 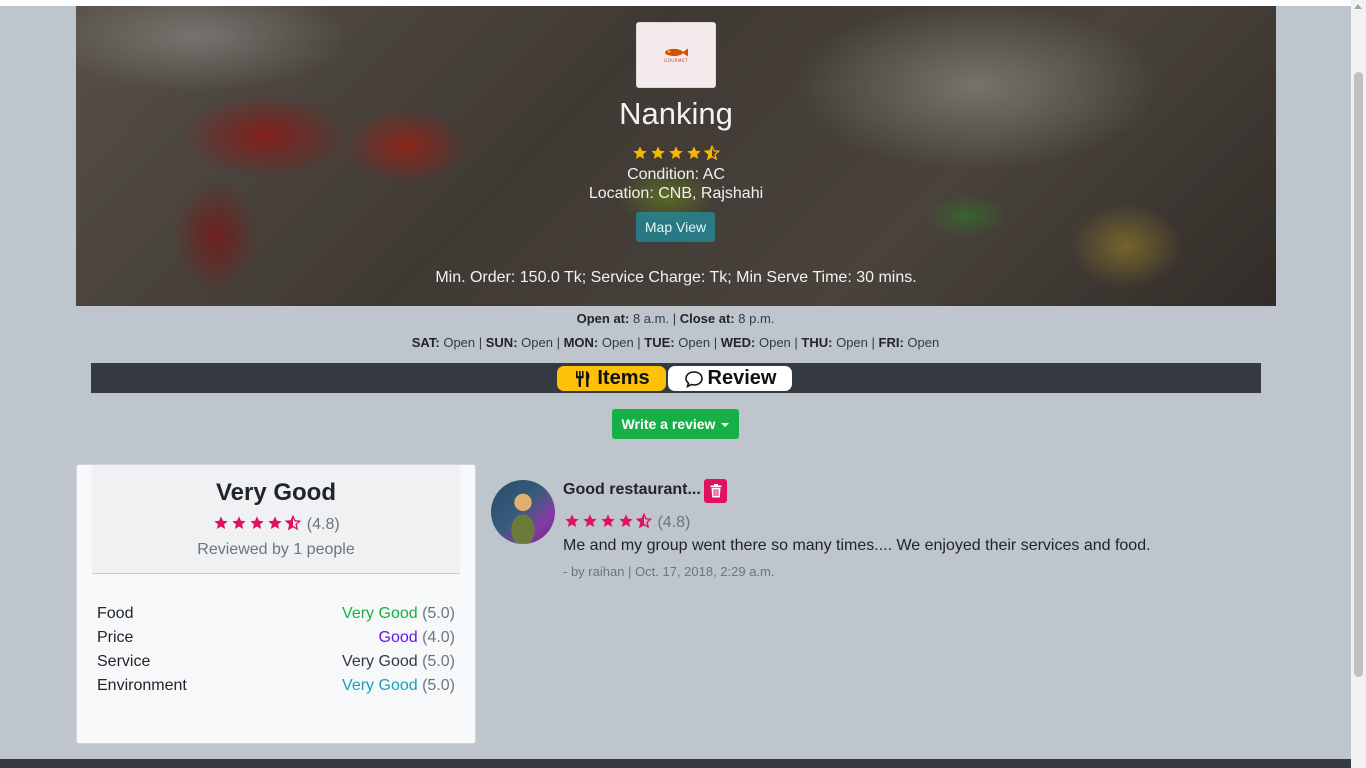 I want to click on criteria-row: Price Good (4.0), so click(x=276, y=641).